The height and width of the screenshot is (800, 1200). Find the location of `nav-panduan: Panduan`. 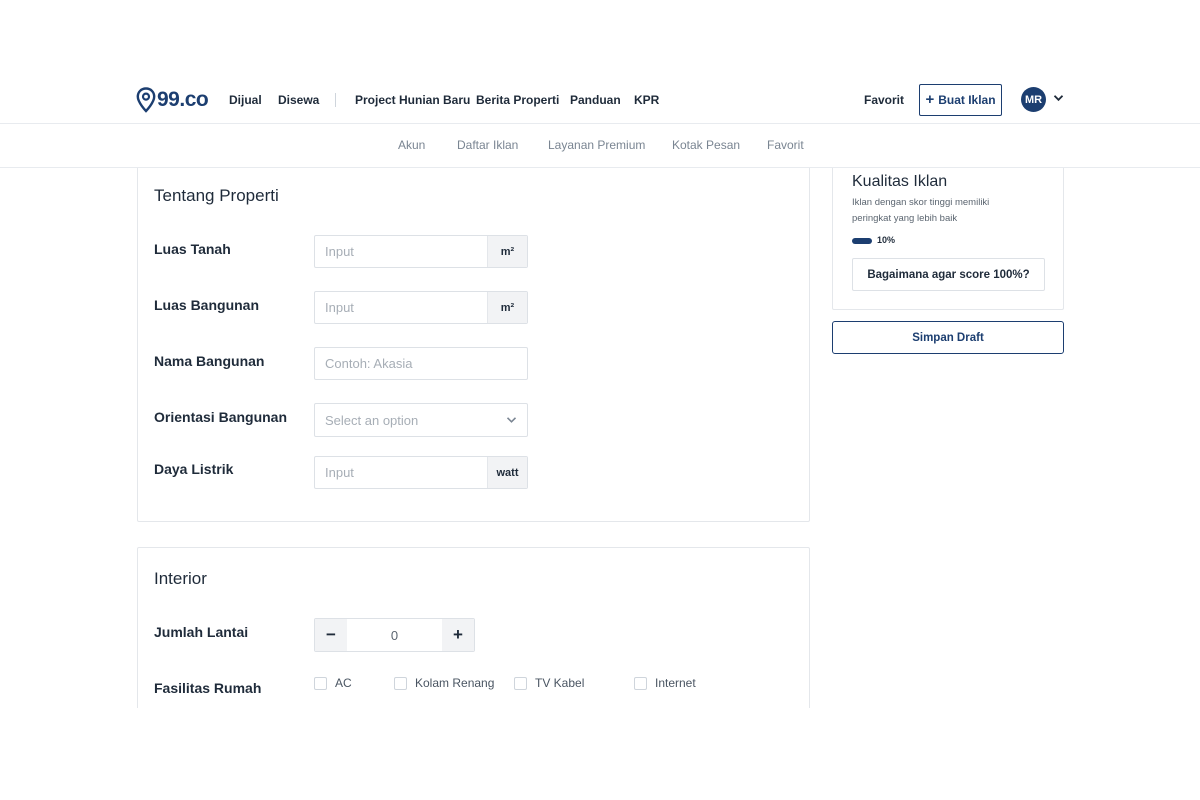

nav-panduan: Panduan is located at coordinates (595, 100).